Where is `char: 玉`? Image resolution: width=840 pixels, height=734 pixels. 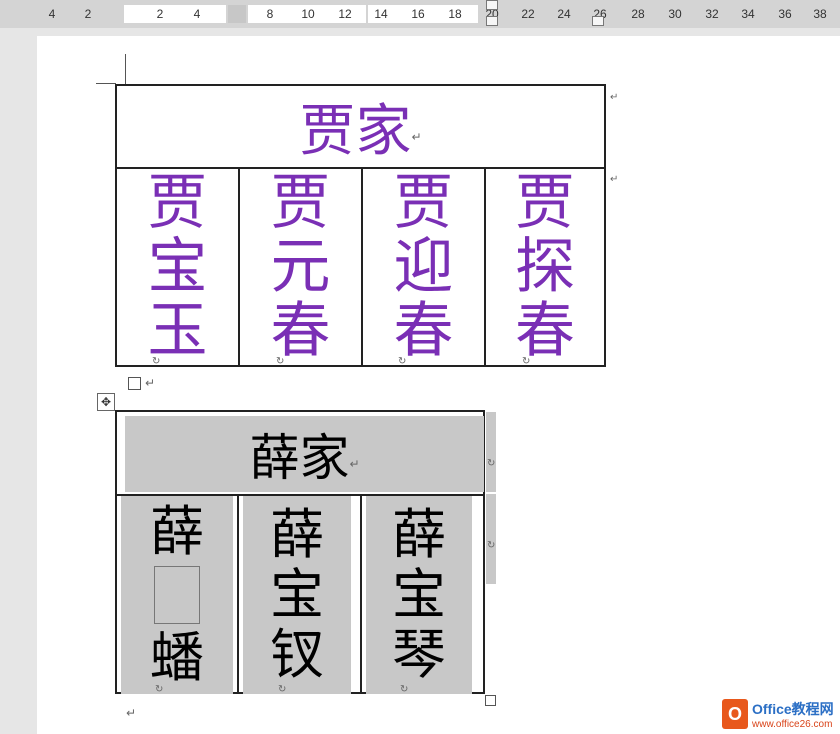
char: 玉 is located at coordinates (177, 331).